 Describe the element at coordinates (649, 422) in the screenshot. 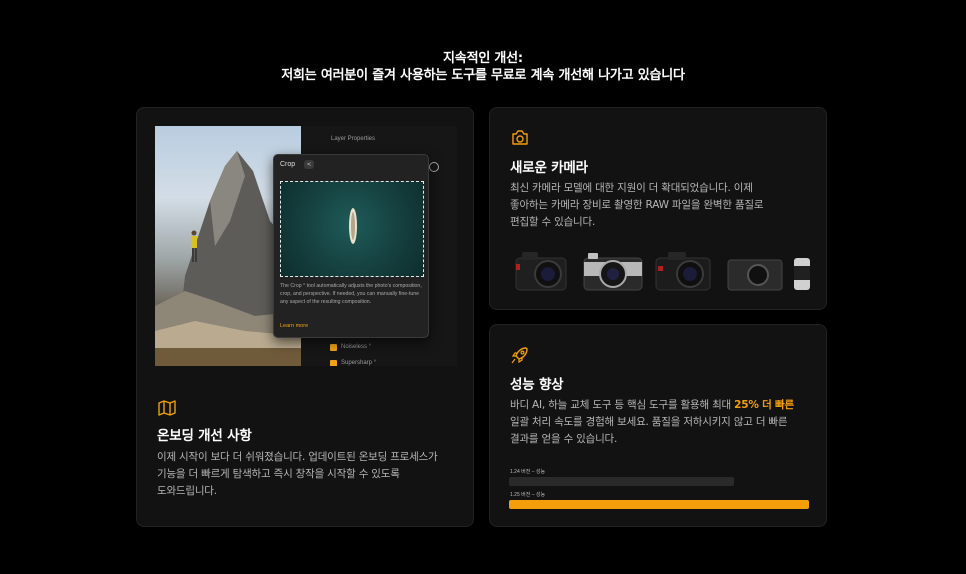

I see `performance-desc-line: 일괄 처리 속도를 경험해 보세요. 품질을 저하시키지 않고 더 빠른` at that location.